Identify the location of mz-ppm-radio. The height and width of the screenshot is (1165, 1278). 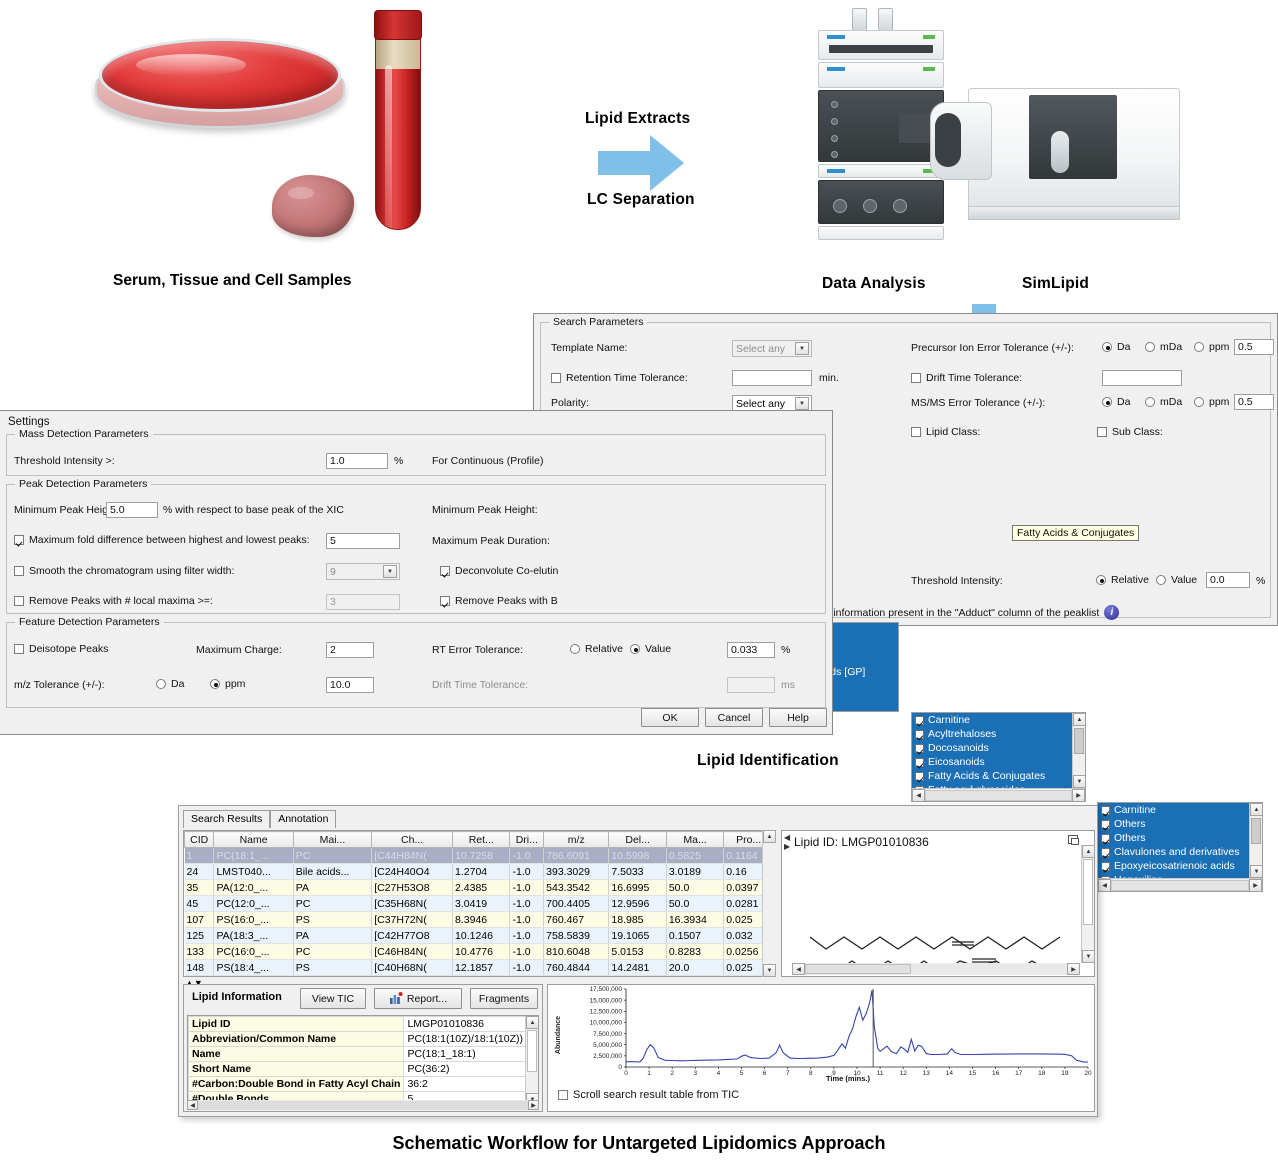
(215, 684).